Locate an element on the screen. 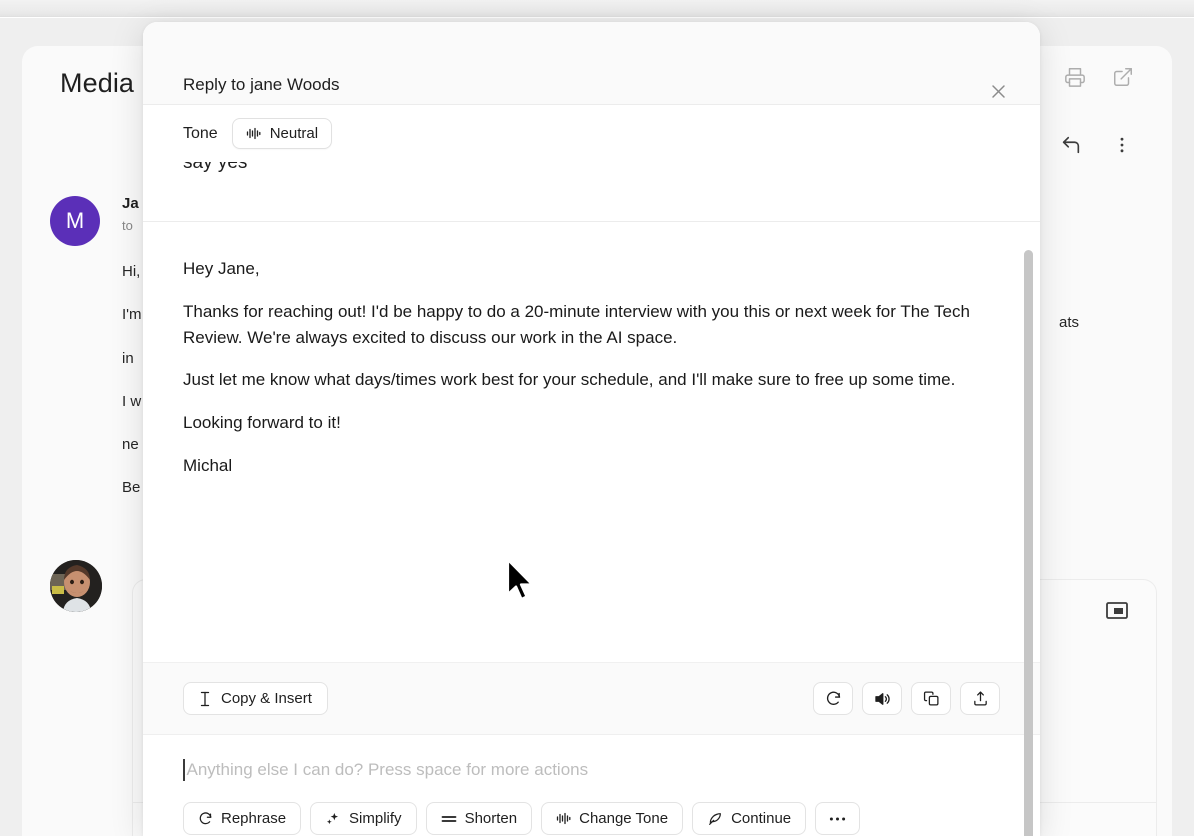 The height and width of the screenshot is (836, 1194). reply-paragraph: Hey Jane, is located at coordinates (221, 268).